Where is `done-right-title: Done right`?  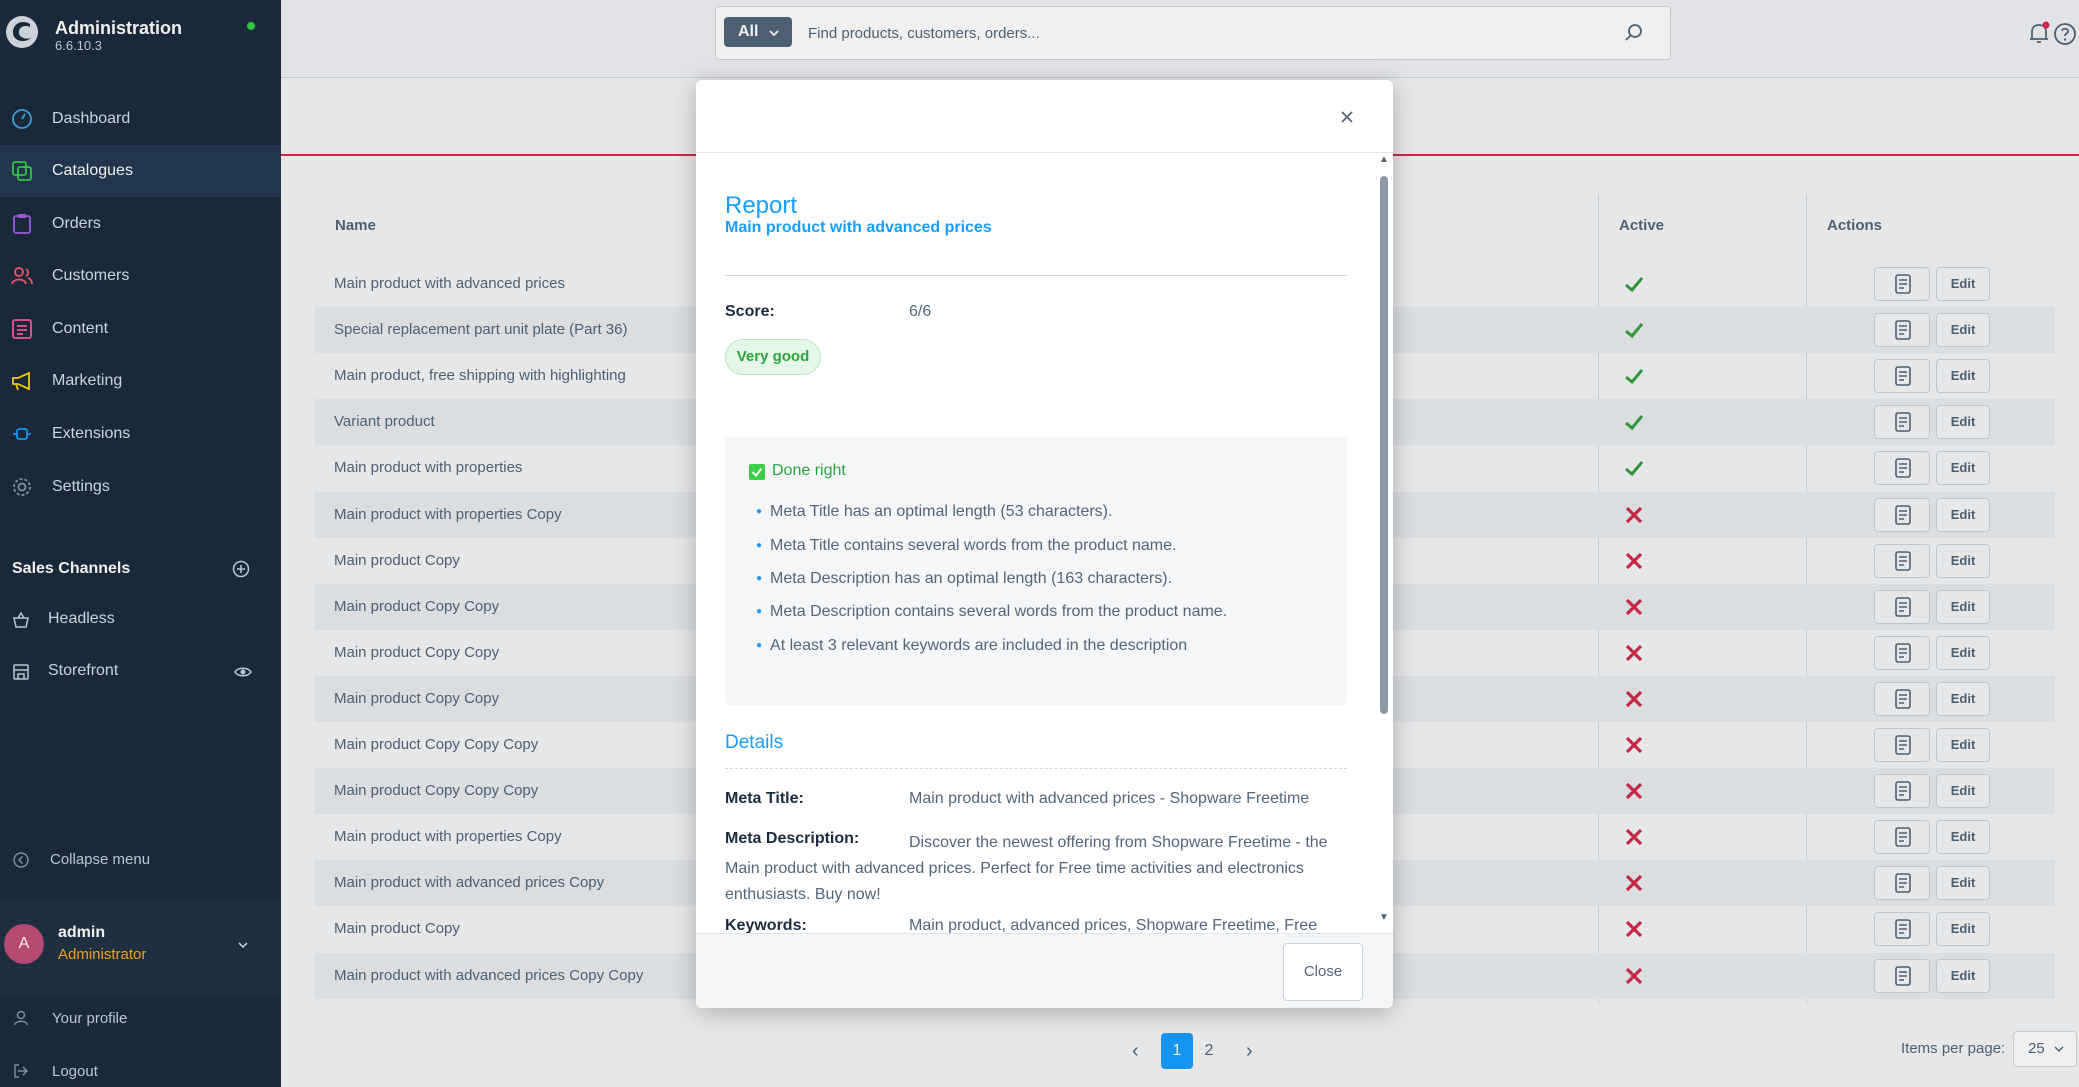
done-right-title: Done right is located at coordinates (809, 470).